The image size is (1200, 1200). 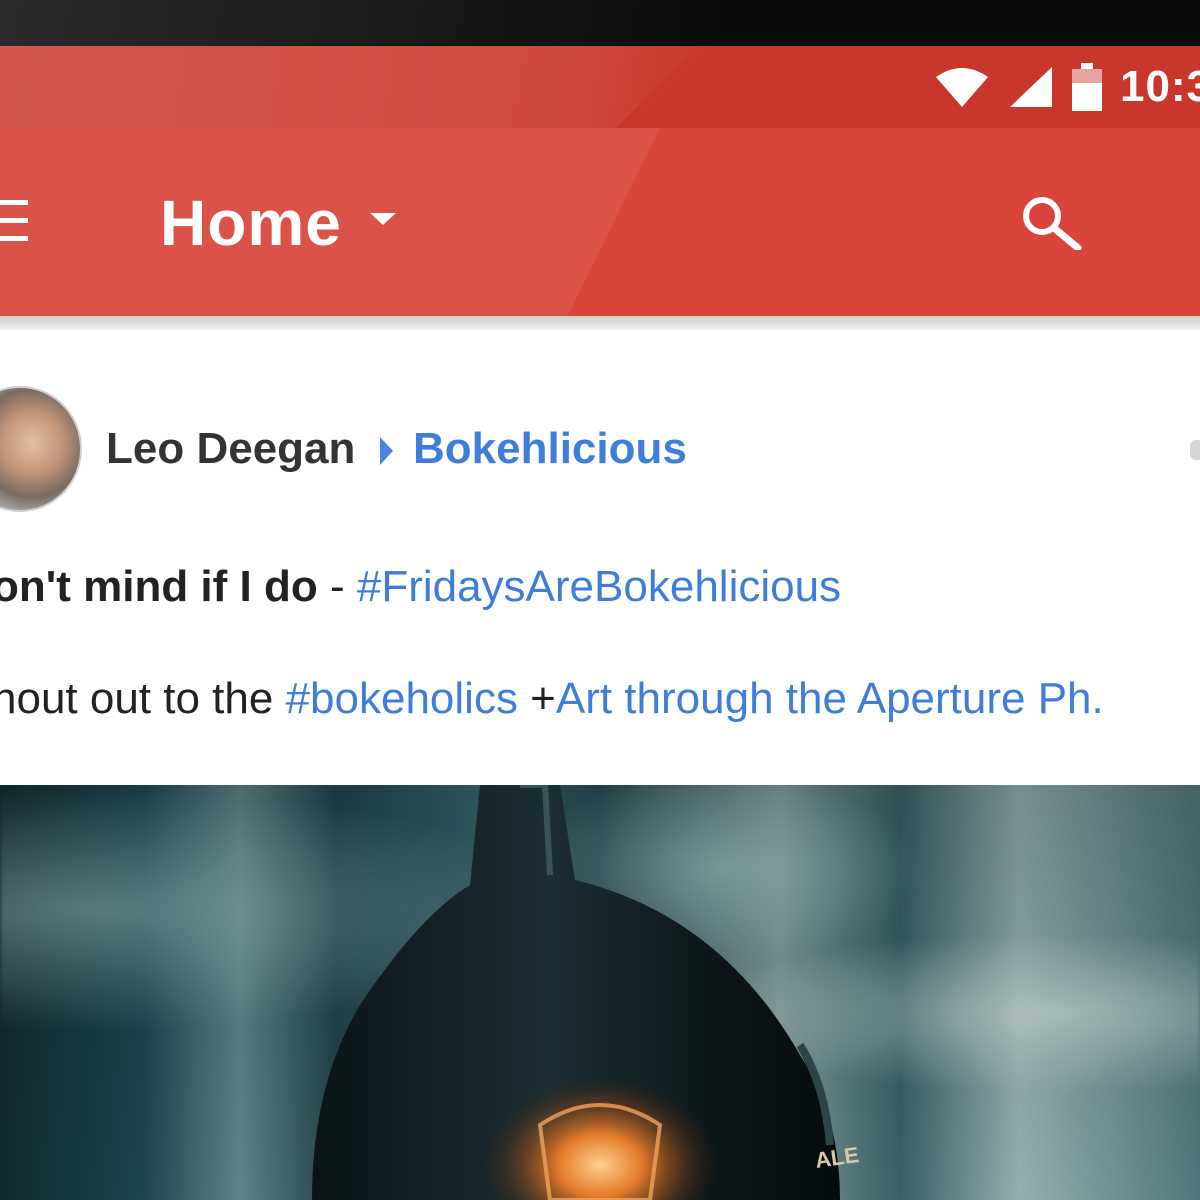 What do you see at coordinates (386, 451) in the screenshot?
I see `share-arrow-icon` at bounding box center [386, 451].